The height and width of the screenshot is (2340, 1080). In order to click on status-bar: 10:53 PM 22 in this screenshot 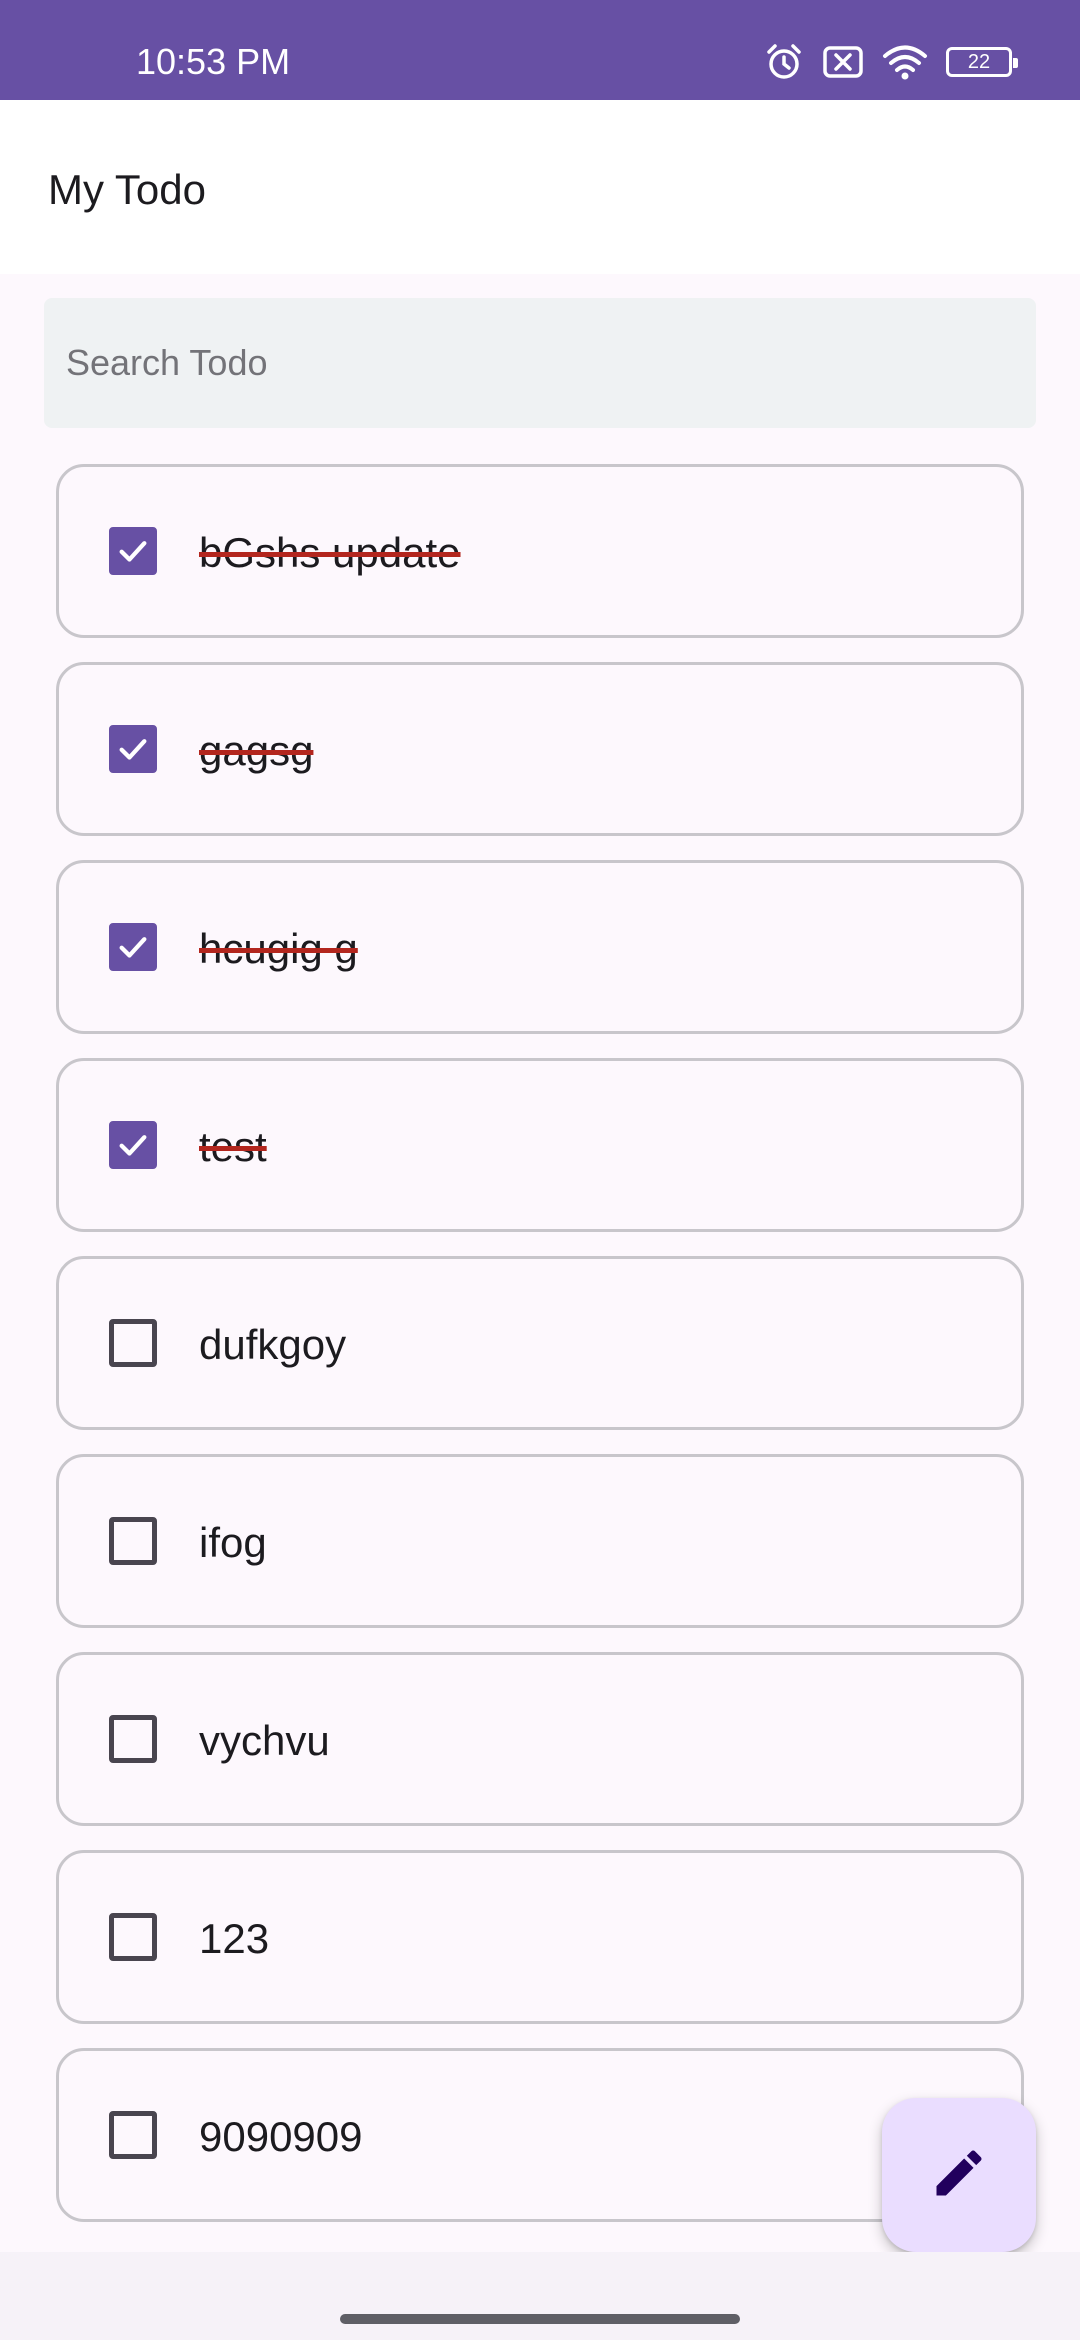, I will do `click(540, 50)`.